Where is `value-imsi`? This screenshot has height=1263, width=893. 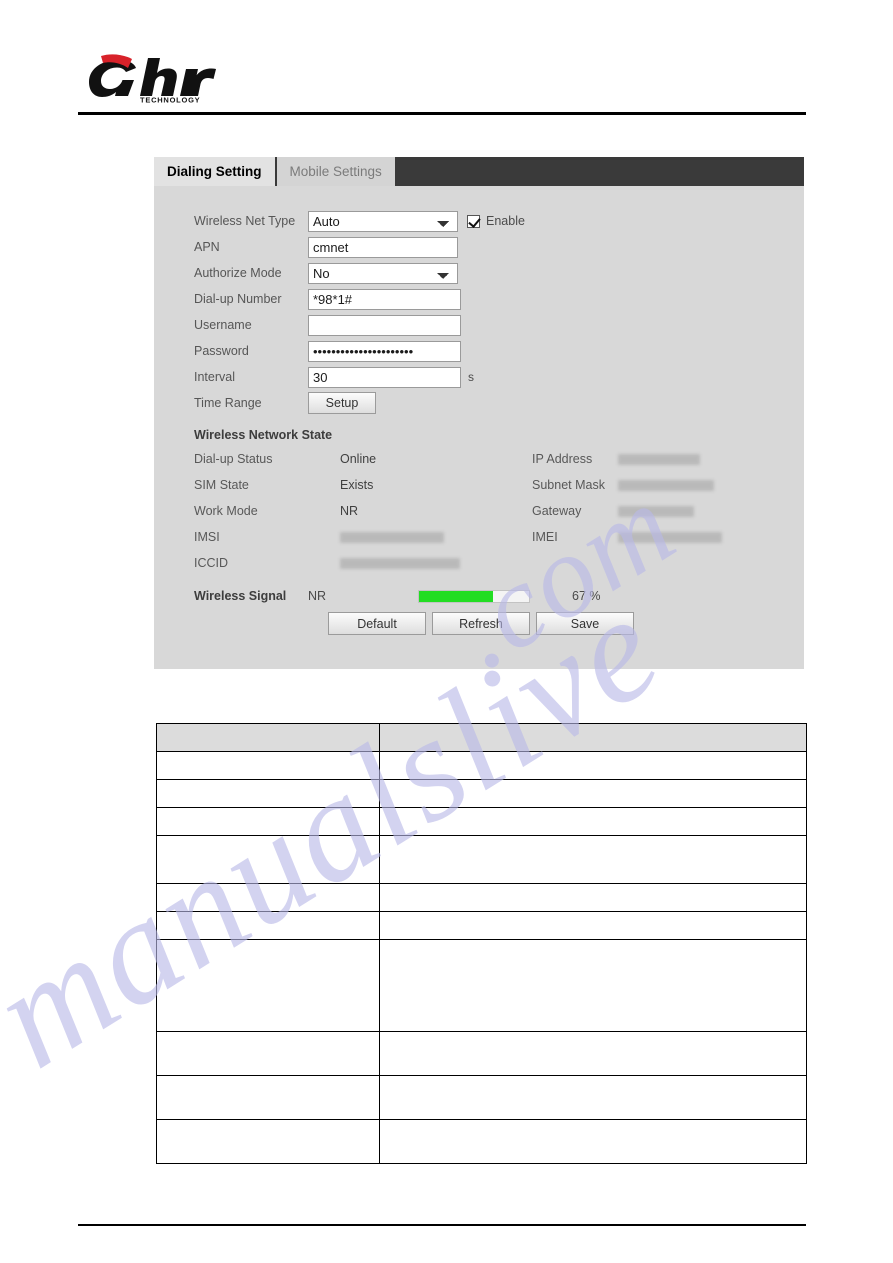
value-imsi is located at coordinates (436, 537).